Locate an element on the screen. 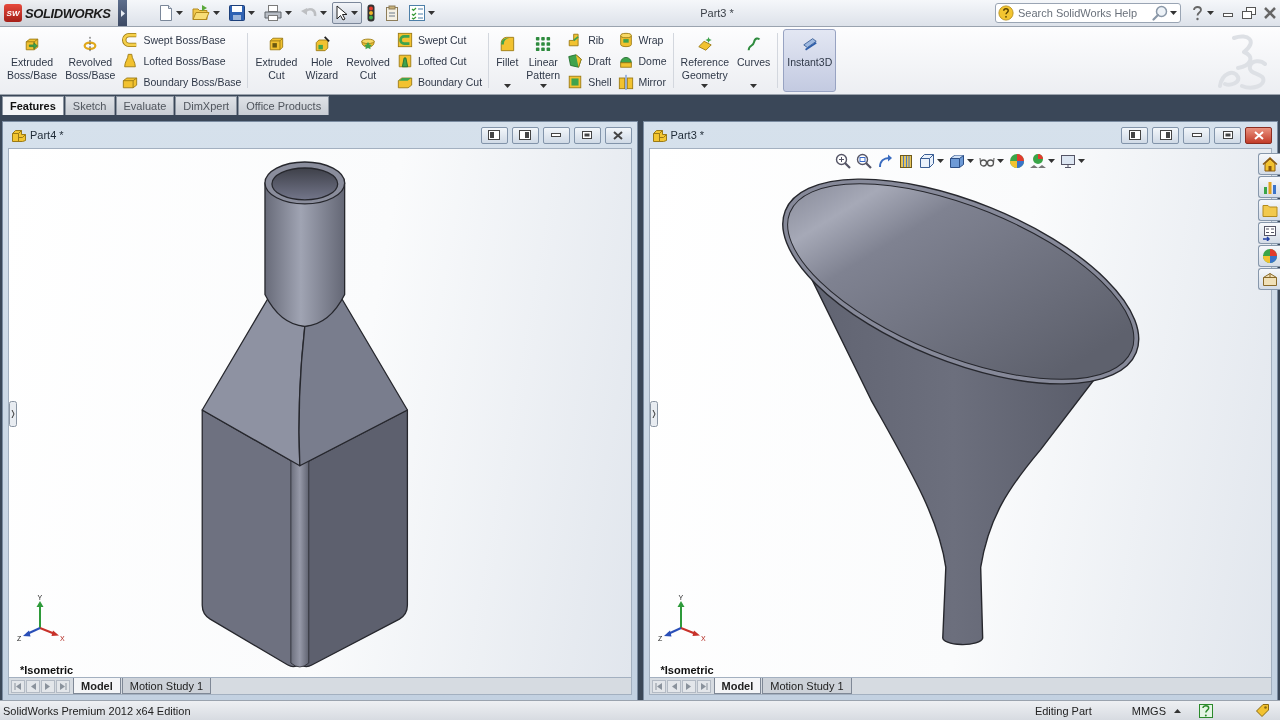 The width and height of the screenshot is (1280, 720). caret-right-icon is located at coordinates (122, 13).